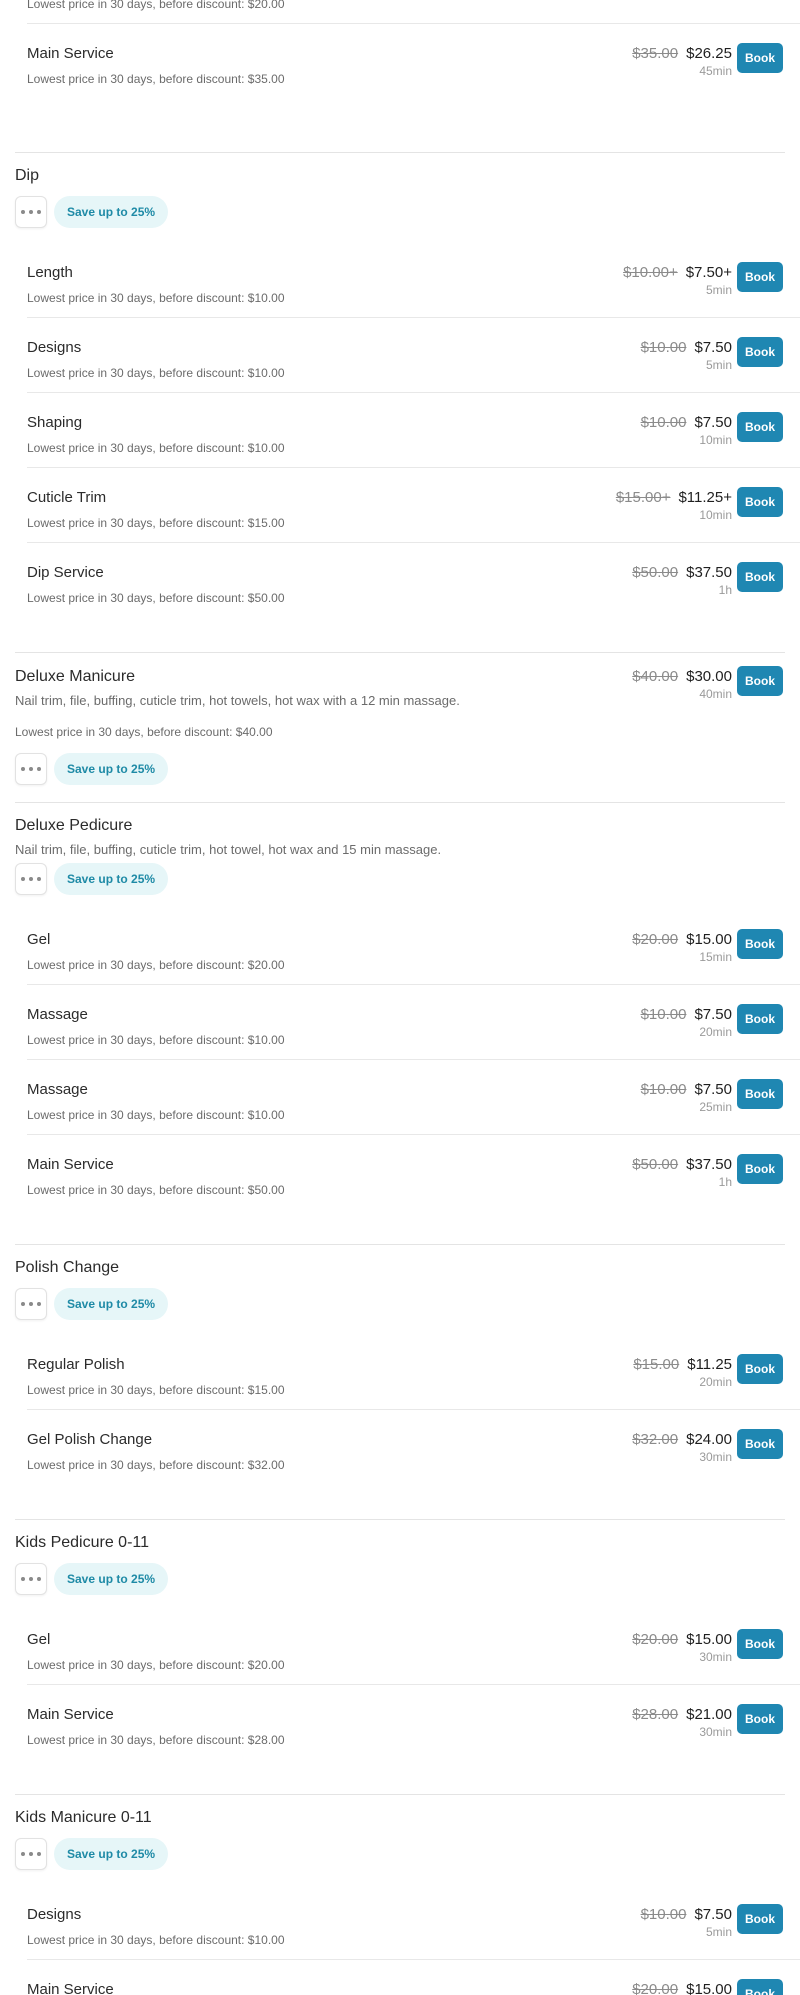 This screenshot has width=800, height=1995. Describe the element at coordinates (655, 1439) in the screenshot. I see `original-price: $32.00` at that location.